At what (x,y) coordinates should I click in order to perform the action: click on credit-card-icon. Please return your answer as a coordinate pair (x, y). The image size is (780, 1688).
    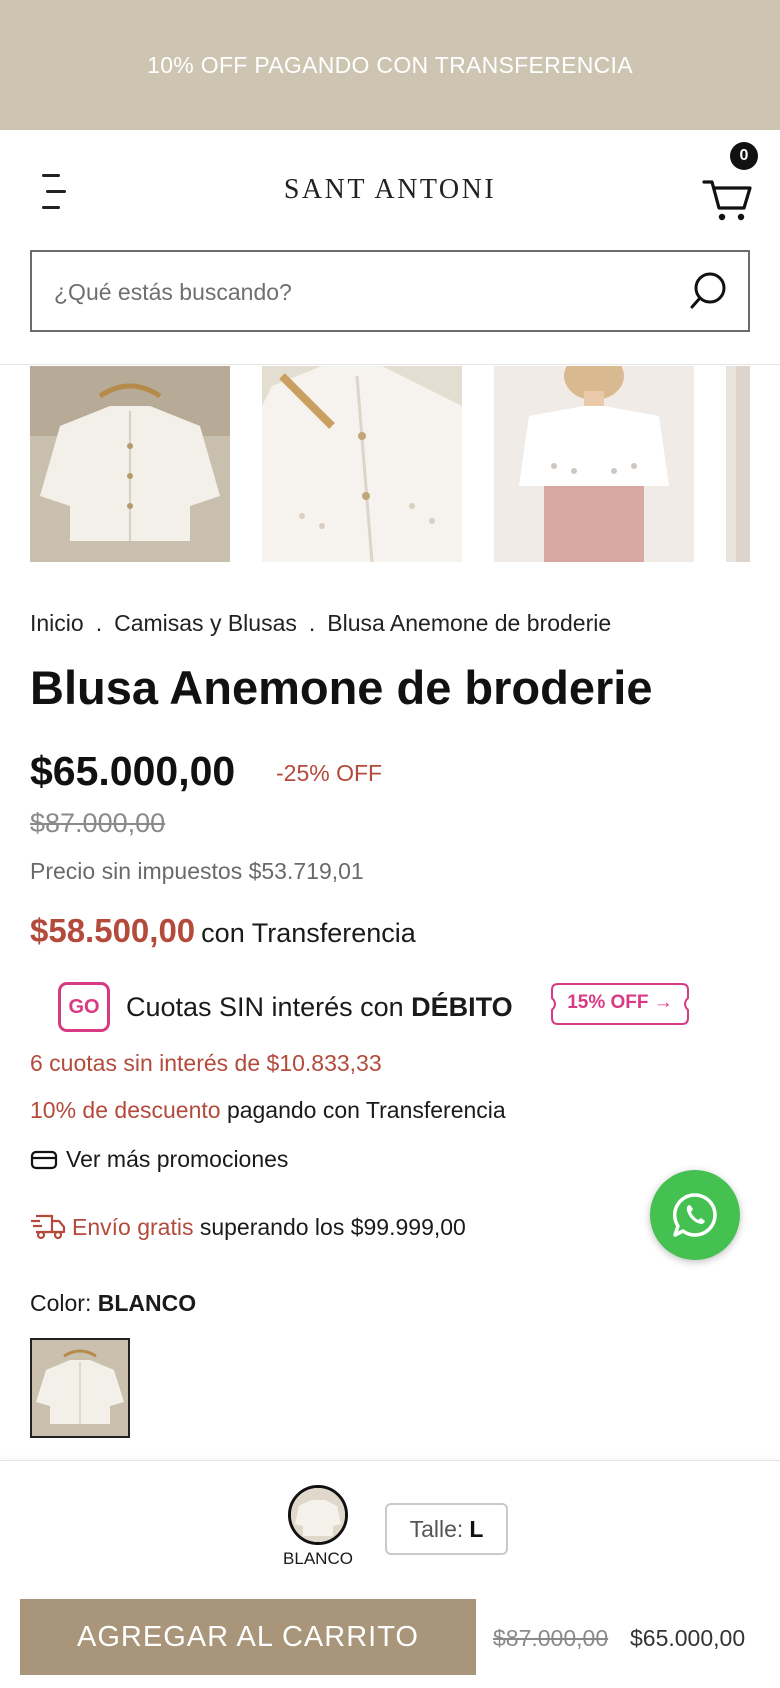
    Looking at the image, I should click on (44, 1163).